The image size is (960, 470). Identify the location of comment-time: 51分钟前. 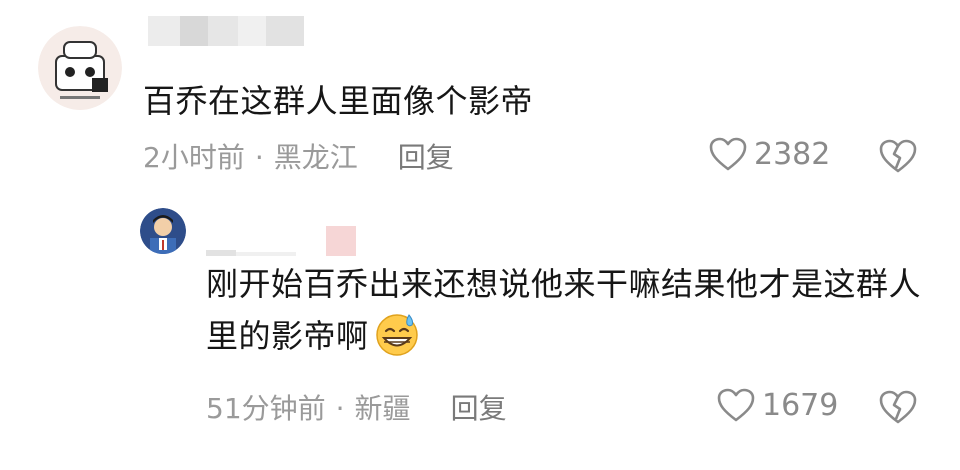
(266, 408).